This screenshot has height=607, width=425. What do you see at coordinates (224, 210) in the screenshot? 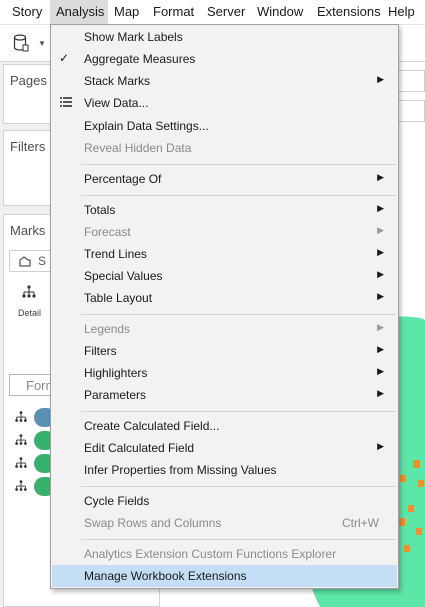
I see `menu-item-totals: Totals ▶` at bounding box center [224, 210].